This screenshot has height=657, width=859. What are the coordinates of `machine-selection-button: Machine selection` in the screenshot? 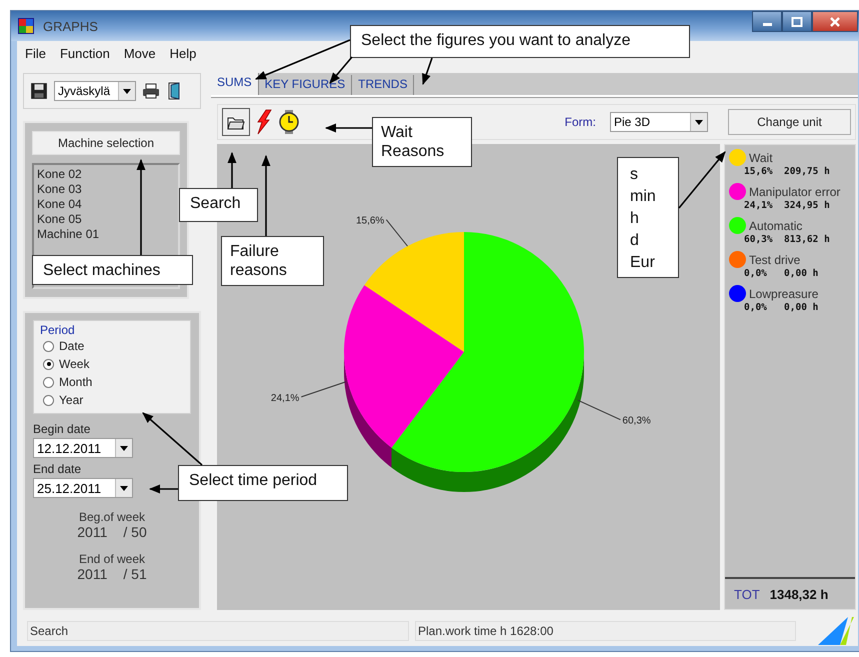 It's located at (106, 143).